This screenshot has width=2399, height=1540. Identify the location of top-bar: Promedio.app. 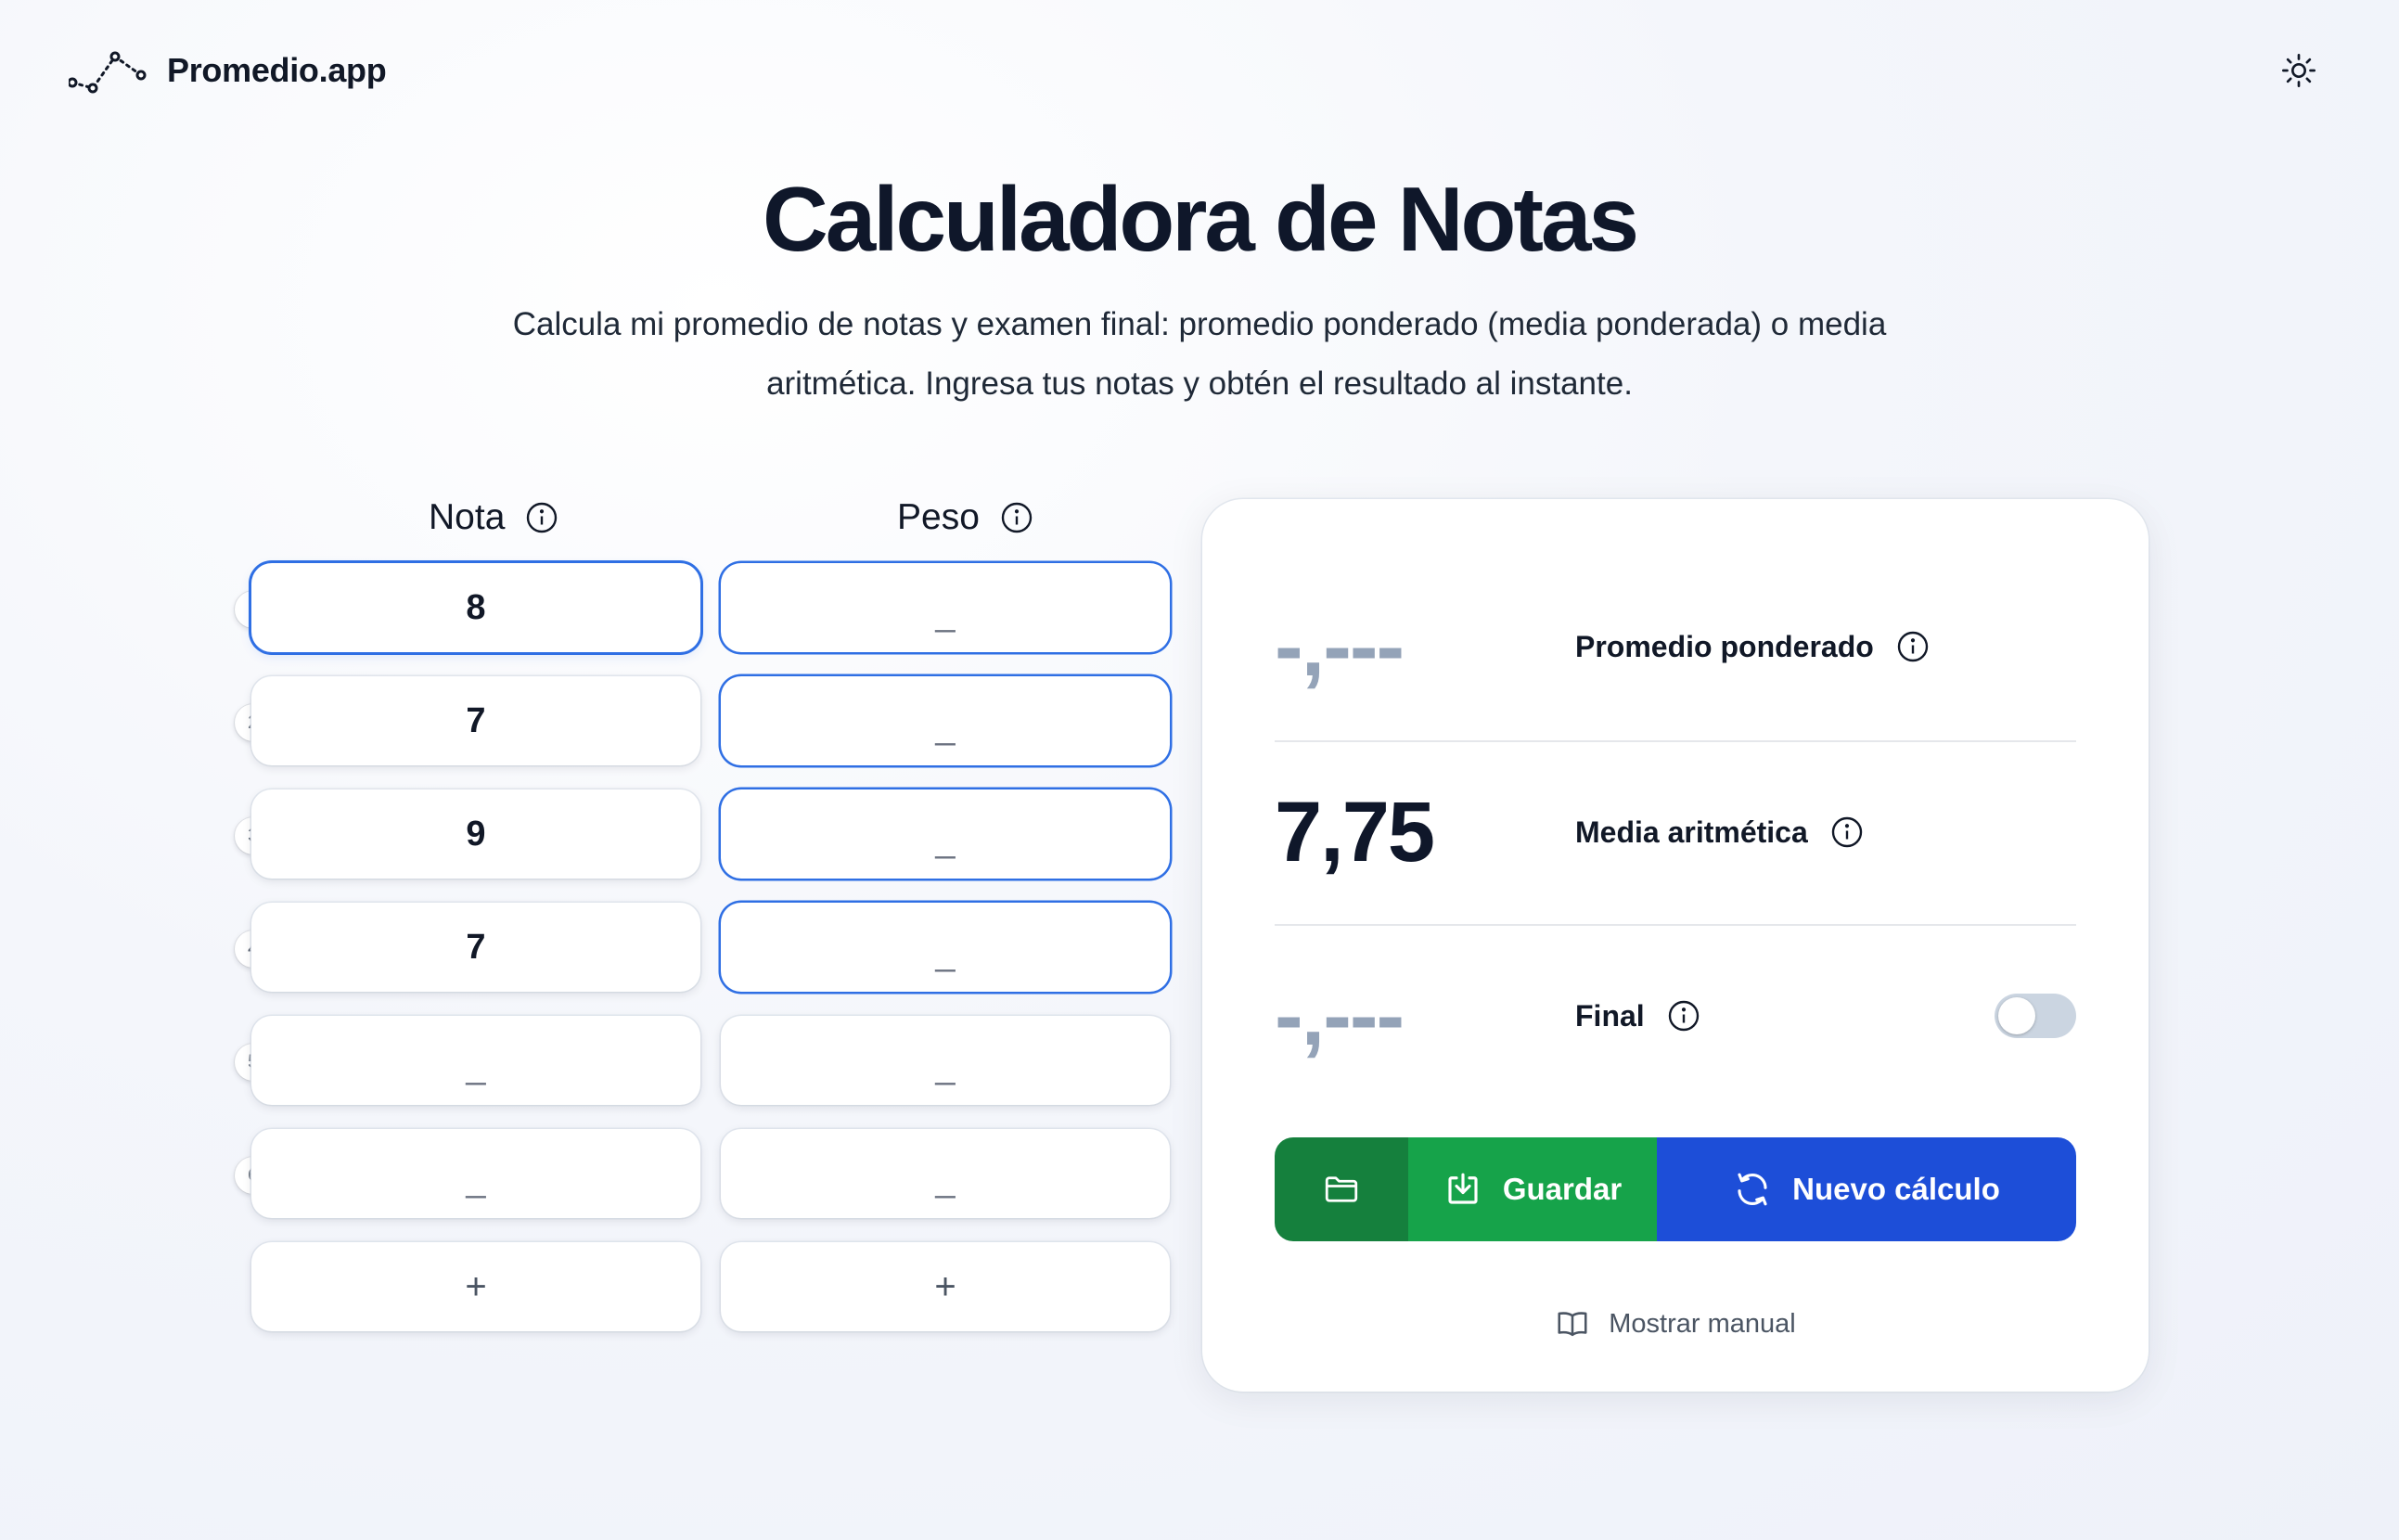
(1199, 69).